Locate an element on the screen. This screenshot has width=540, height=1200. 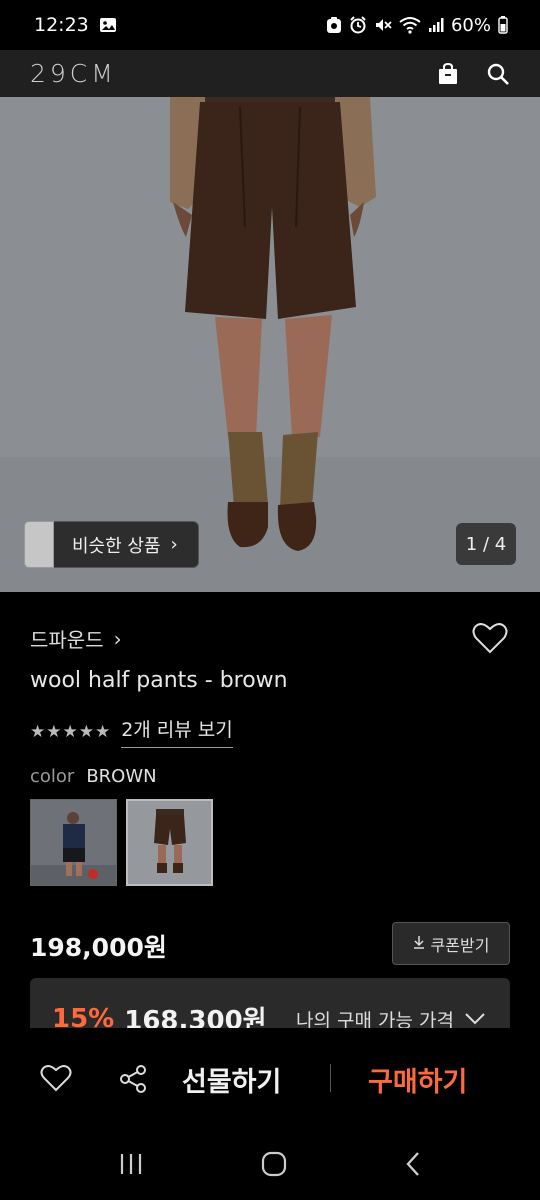
original-price: 198,000원 is located at coordinates (98, 947).